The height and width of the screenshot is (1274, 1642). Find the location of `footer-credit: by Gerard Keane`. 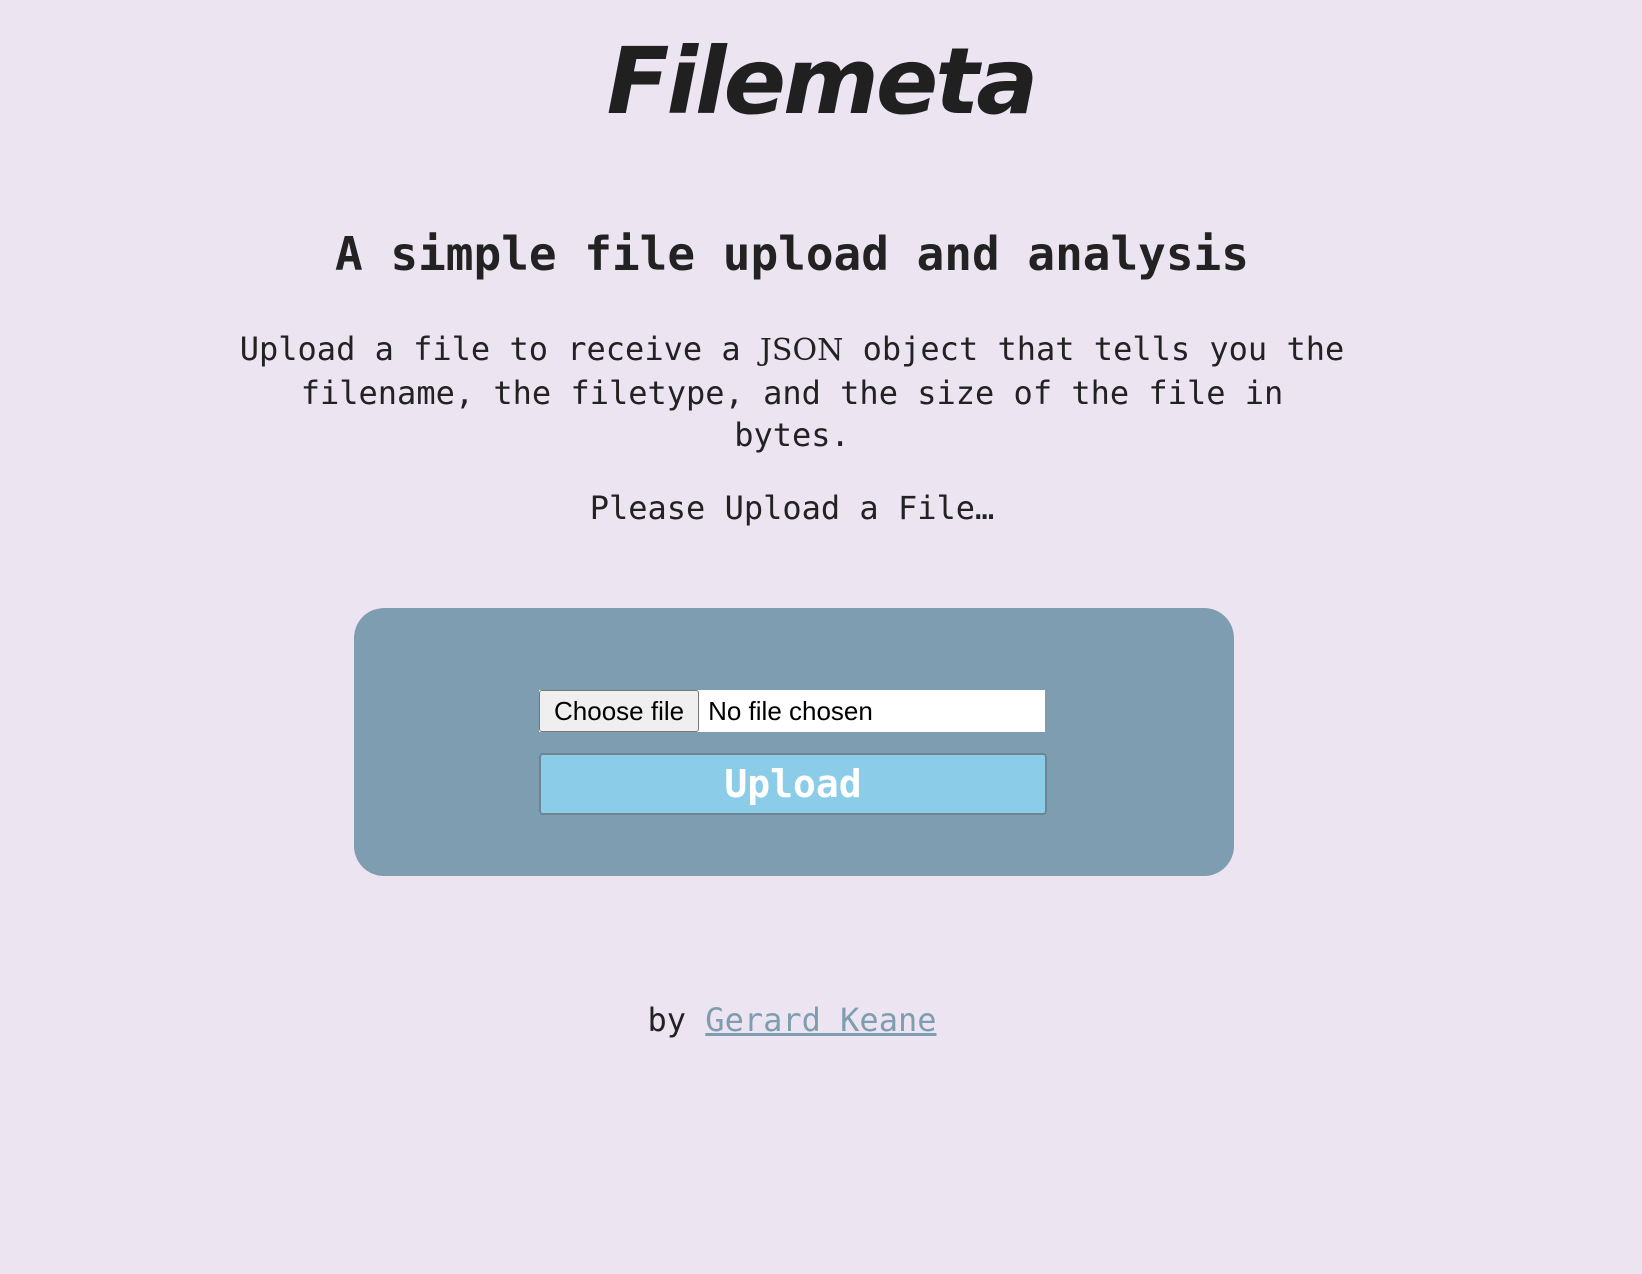

footer-credit: by Gerard Keane is located at coordinates (792, 1020).